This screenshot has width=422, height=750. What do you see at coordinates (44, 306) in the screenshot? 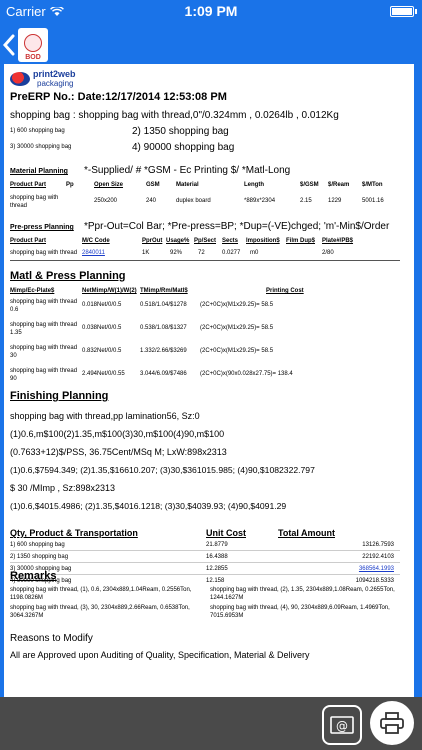
I see `table-cell: shopping bag with thread 0.6` at bounding box center [44, 306].